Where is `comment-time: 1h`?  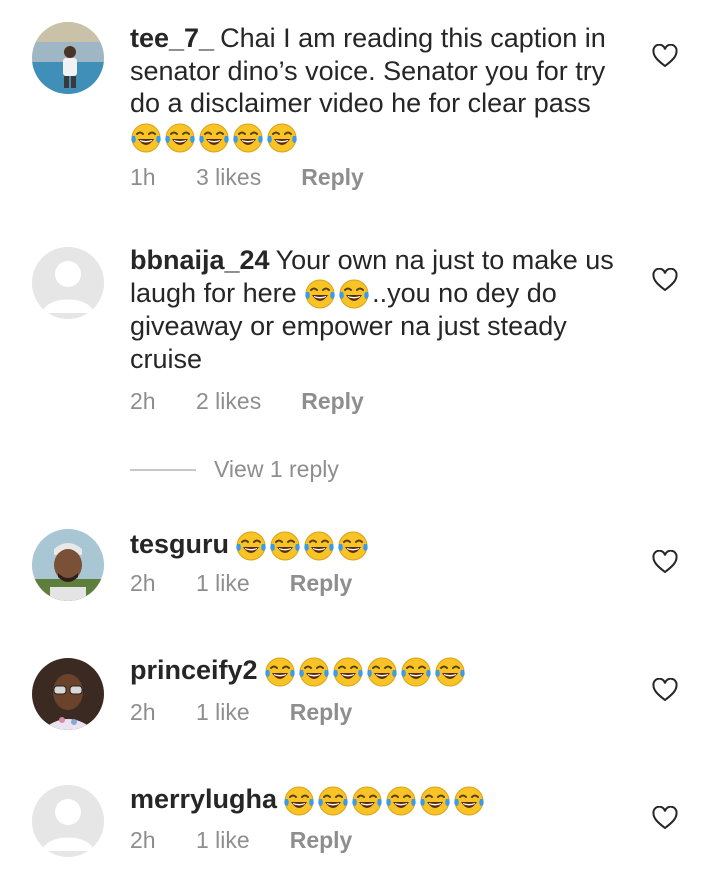
comment-time: 1h is located at coordinates (143, 177).